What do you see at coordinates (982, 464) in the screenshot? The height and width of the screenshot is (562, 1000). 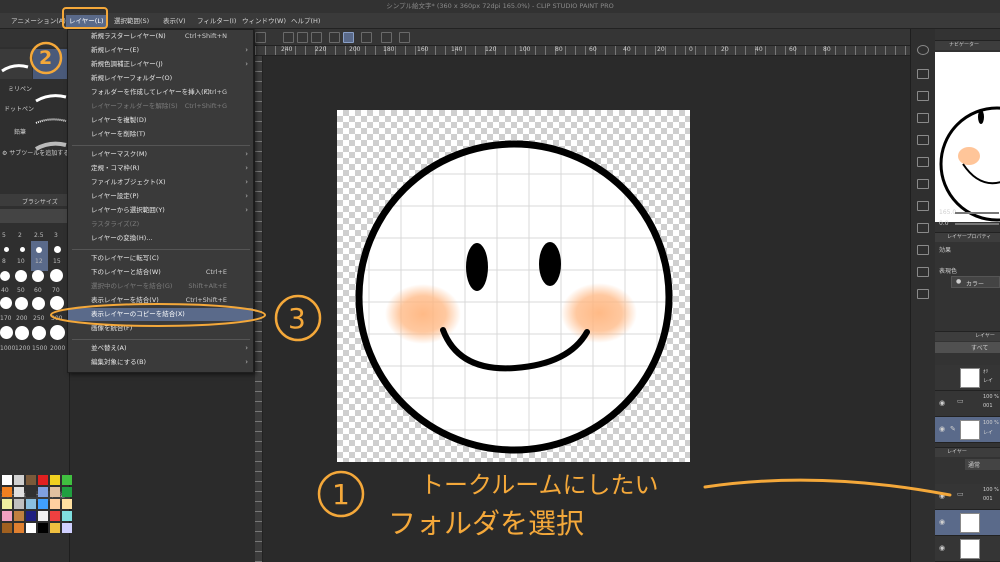 I see `blend-mode-select: 通常` at bounding box center [982, 464].